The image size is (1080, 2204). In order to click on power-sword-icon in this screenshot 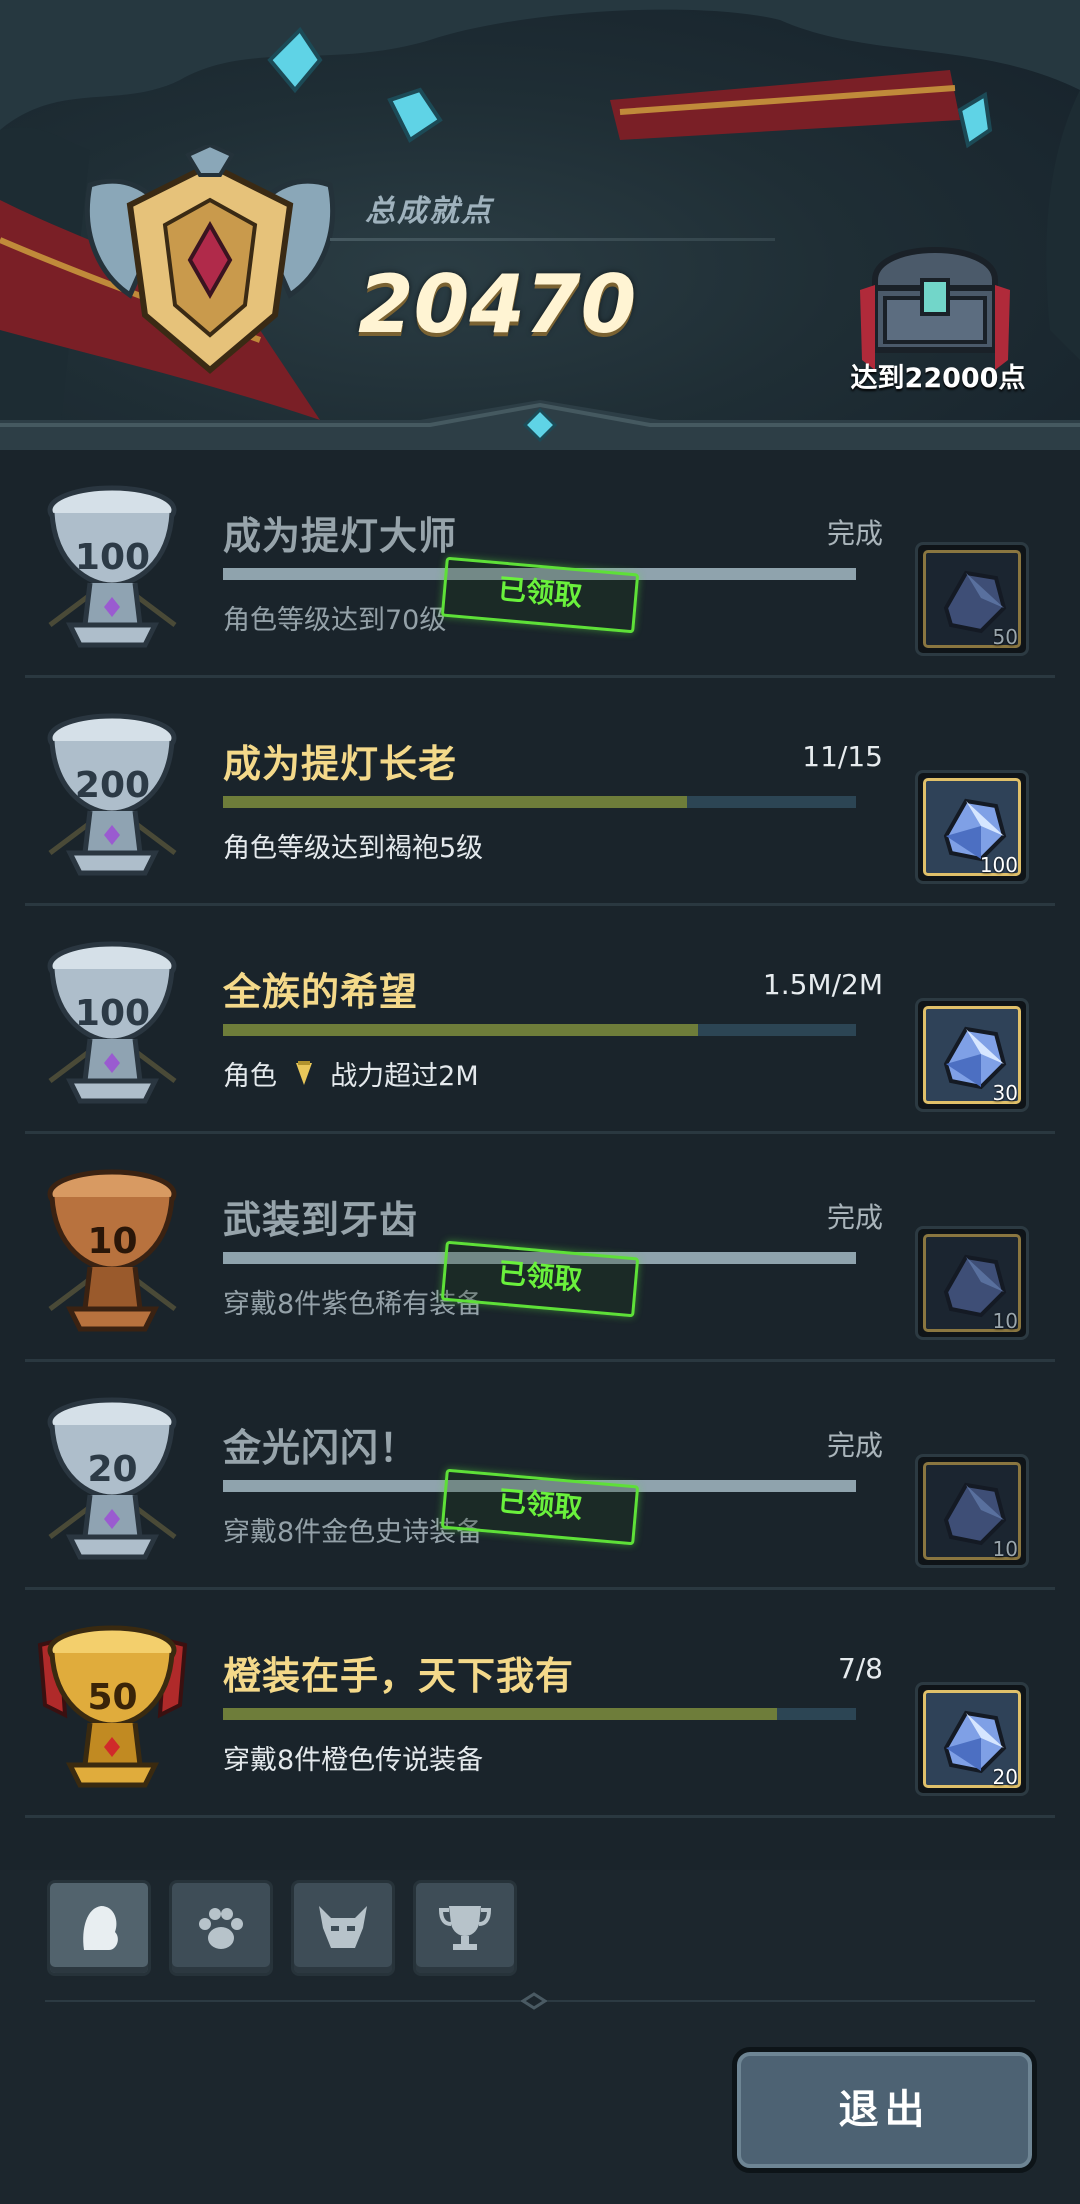, I will do `click(303, 1073)`.